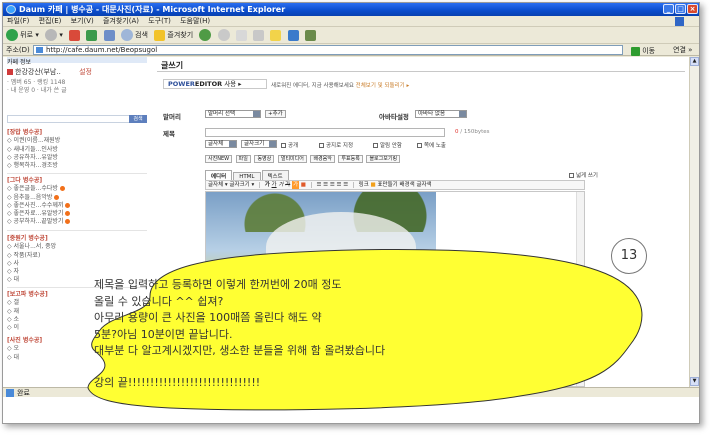  What do you see at coordinates (33, 141) in the screenshot?
I see `sidebar-item: ◇ 이권(이름...재원방` at bounding box center [33, 141].